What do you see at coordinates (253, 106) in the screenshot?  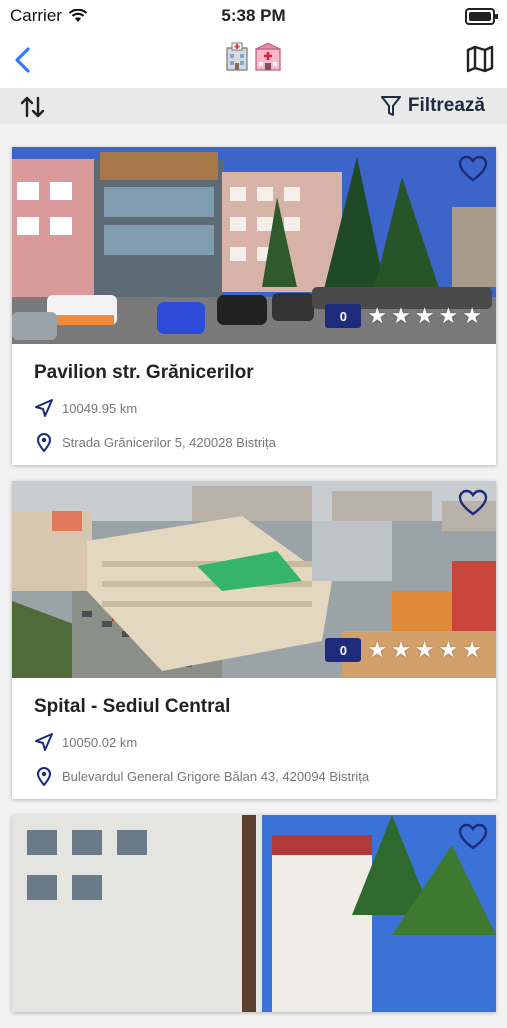 I see `toolbar: Filtrează` at bounding box center [253, 106].